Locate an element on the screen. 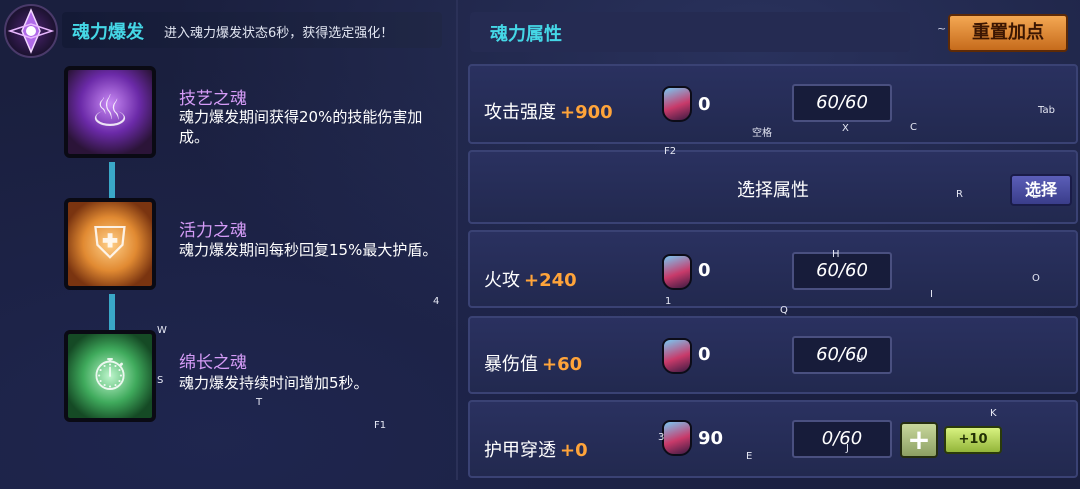 This screenshot has width=1080, height=489. hotkey-k: K is located at coordinates (993, 413).